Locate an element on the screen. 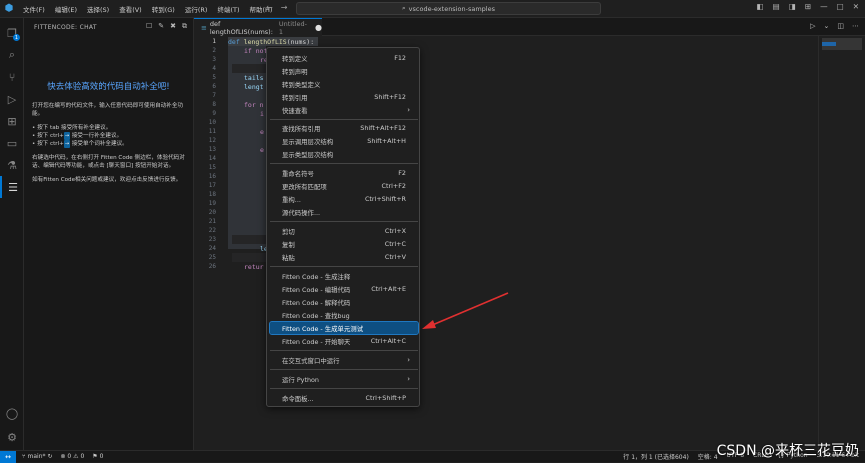 The width and height of the screenshot is (865, 463). menu-item-refactor: 重构...Ctrl+Shift+R is located at coordinates (344, 199).